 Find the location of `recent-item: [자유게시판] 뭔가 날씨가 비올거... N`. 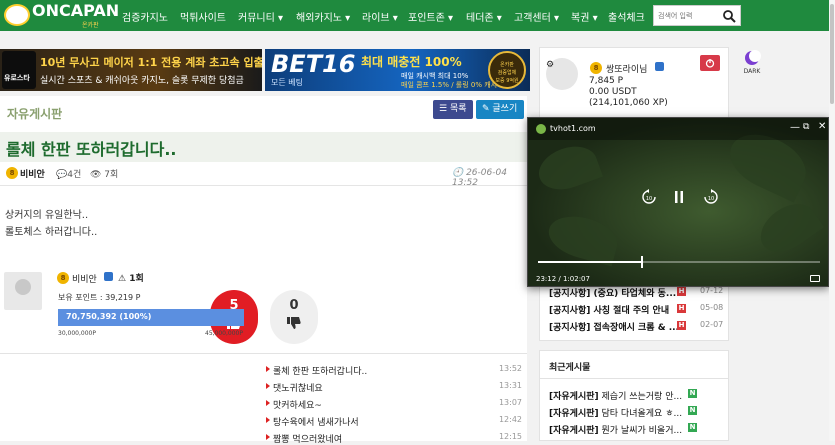

recent-item: [자유게시판] 뭔가 날씨가 비올거... N is located at coordinates (638, 429).